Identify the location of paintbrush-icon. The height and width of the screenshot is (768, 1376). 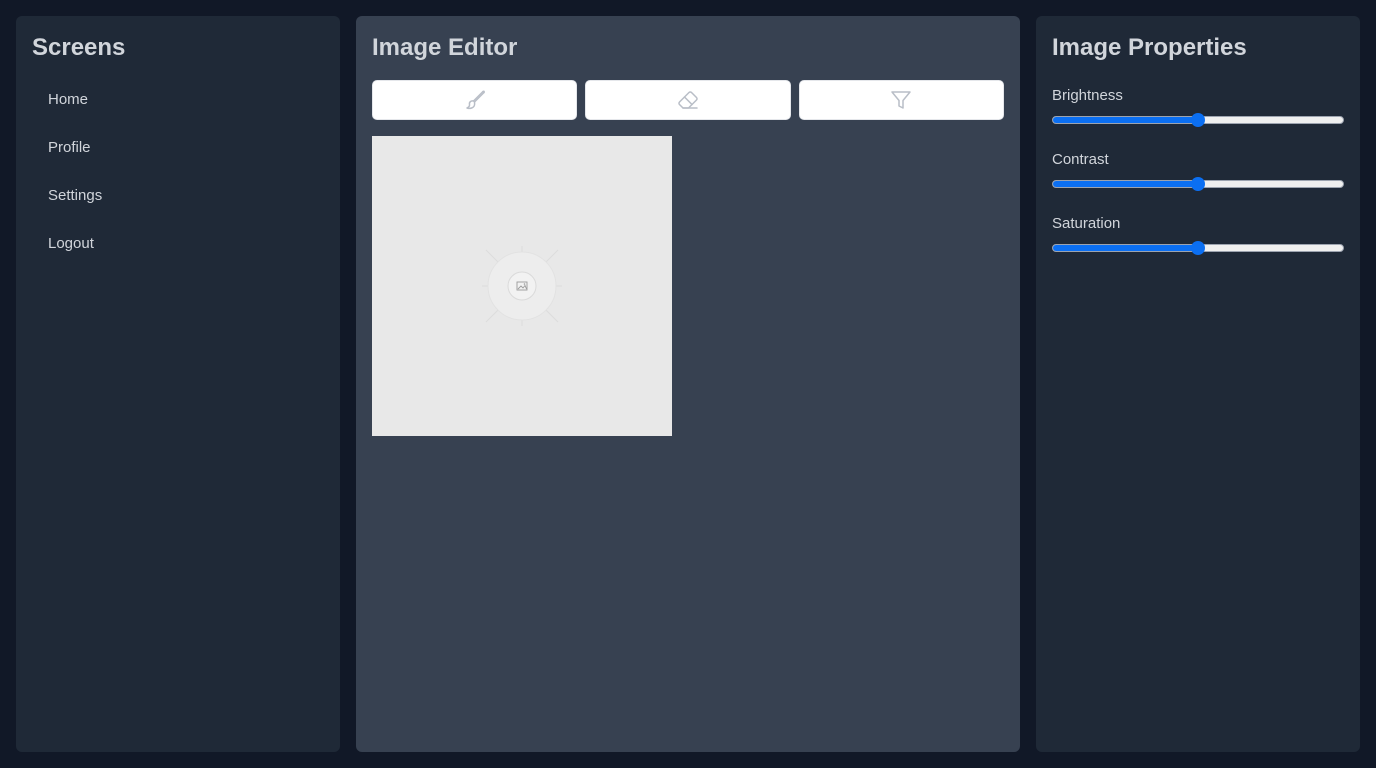
(475, 100).